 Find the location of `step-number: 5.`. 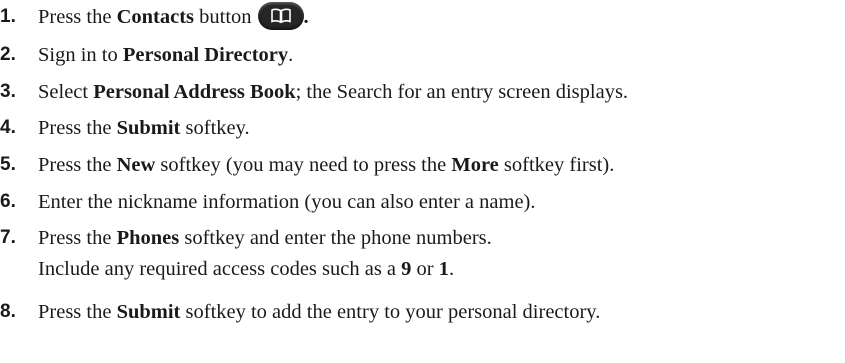

step-number: 5. is located at coordinates (8, 164).